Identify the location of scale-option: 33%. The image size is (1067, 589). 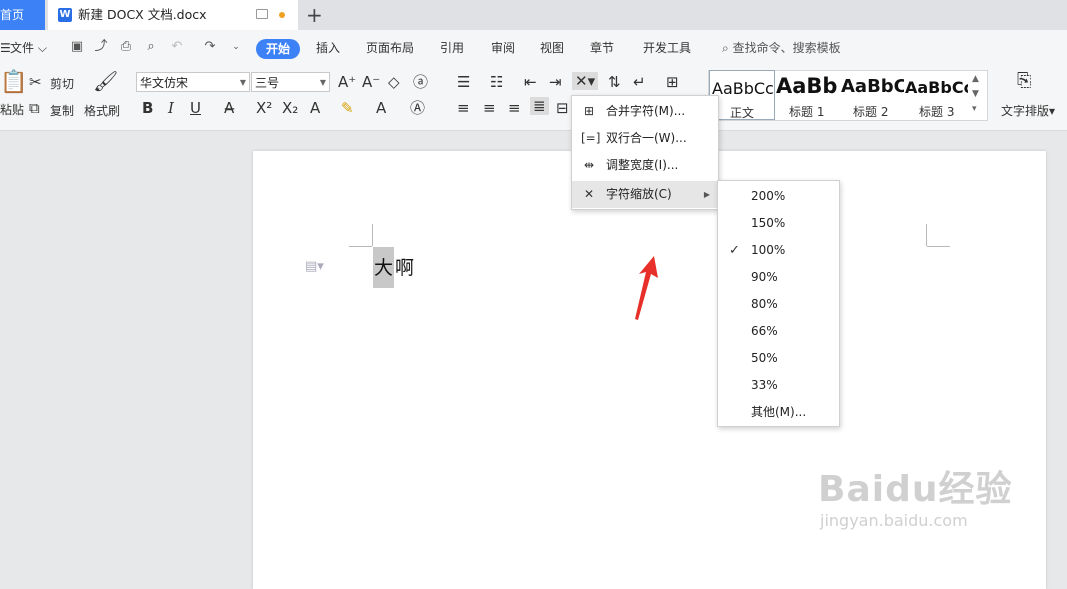
(778, 385).